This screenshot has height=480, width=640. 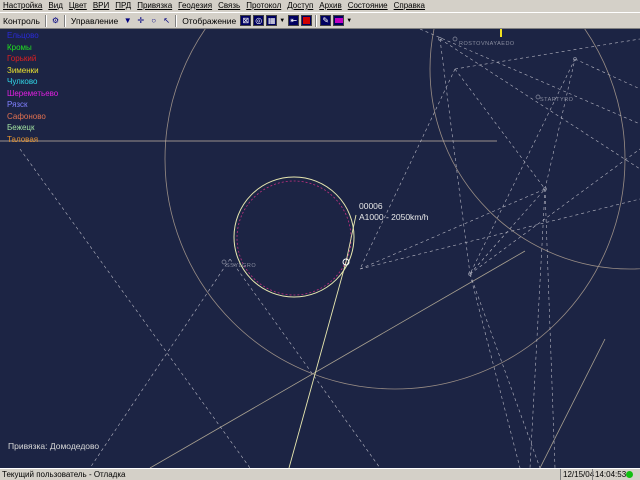 I want to click on menu-help: Справка, so click(x=409, y=6).